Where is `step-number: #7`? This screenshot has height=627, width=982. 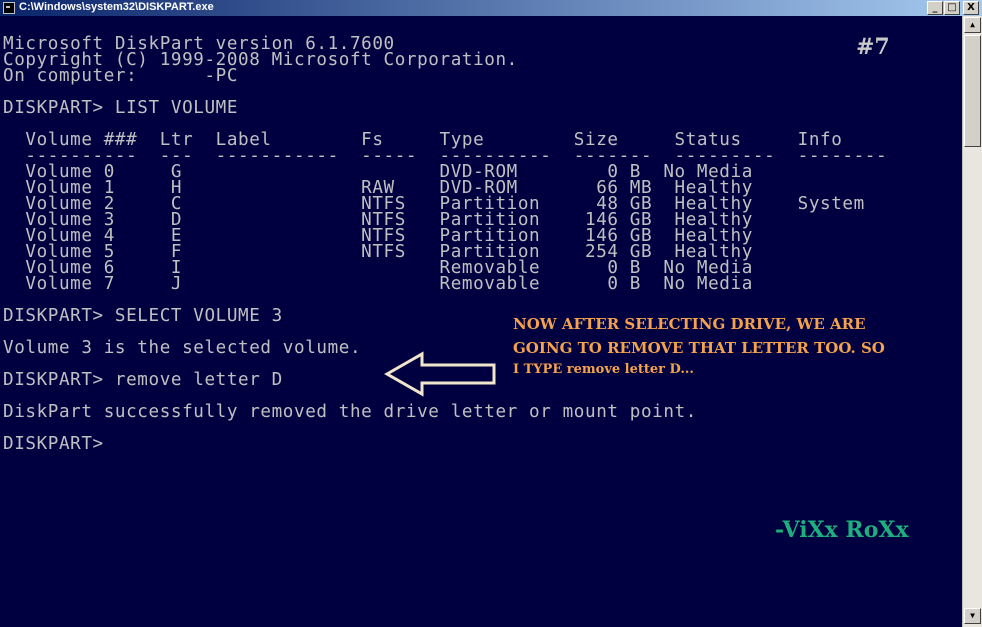 step-number: #7 is located at coordinates (873, 47).